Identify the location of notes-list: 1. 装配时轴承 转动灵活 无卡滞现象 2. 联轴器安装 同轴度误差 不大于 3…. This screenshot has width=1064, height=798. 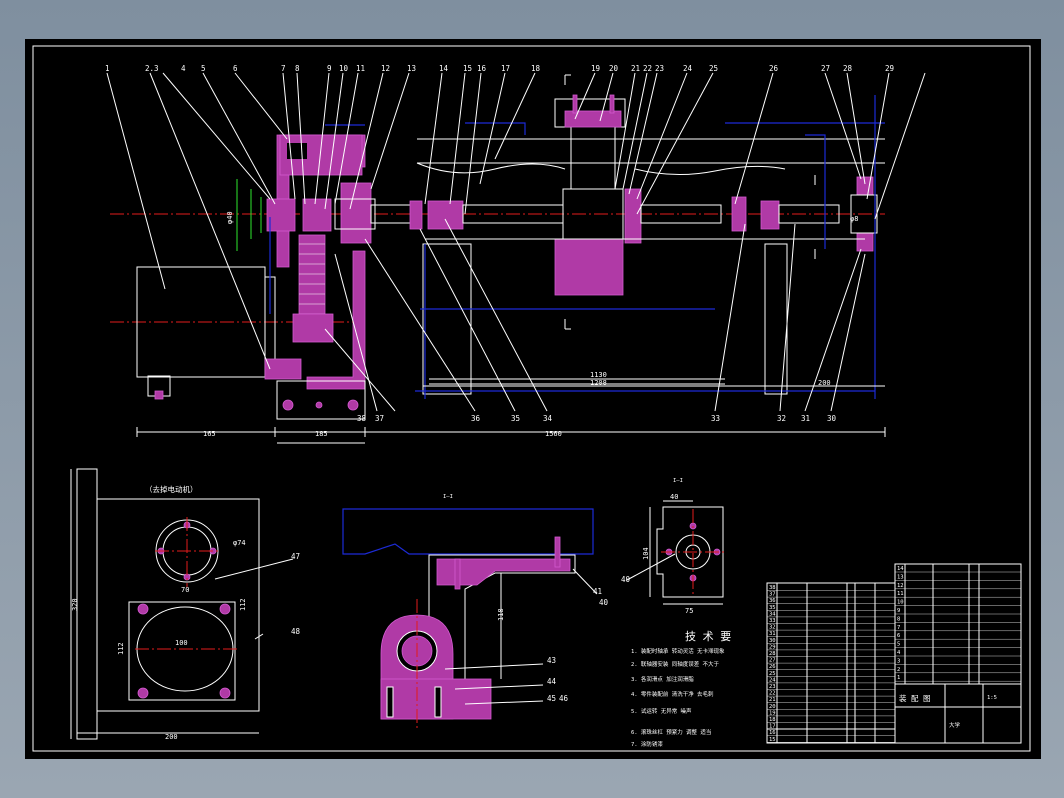
(678, 697).